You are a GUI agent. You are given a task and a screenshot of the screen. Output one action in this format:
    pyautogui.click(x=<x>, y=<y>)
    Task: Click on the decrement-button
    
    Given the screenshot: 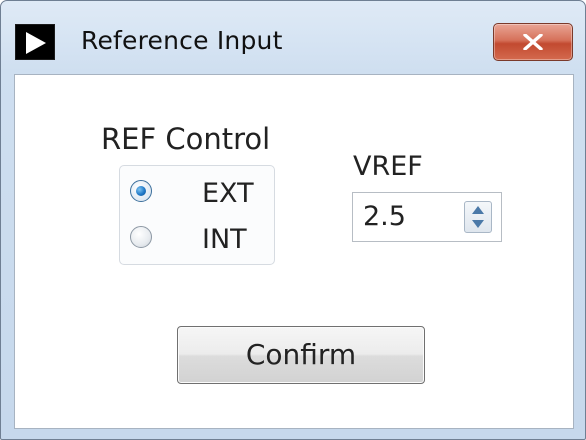 What is the action you would take?
    pyautogui.click(x=478, y=224)
    